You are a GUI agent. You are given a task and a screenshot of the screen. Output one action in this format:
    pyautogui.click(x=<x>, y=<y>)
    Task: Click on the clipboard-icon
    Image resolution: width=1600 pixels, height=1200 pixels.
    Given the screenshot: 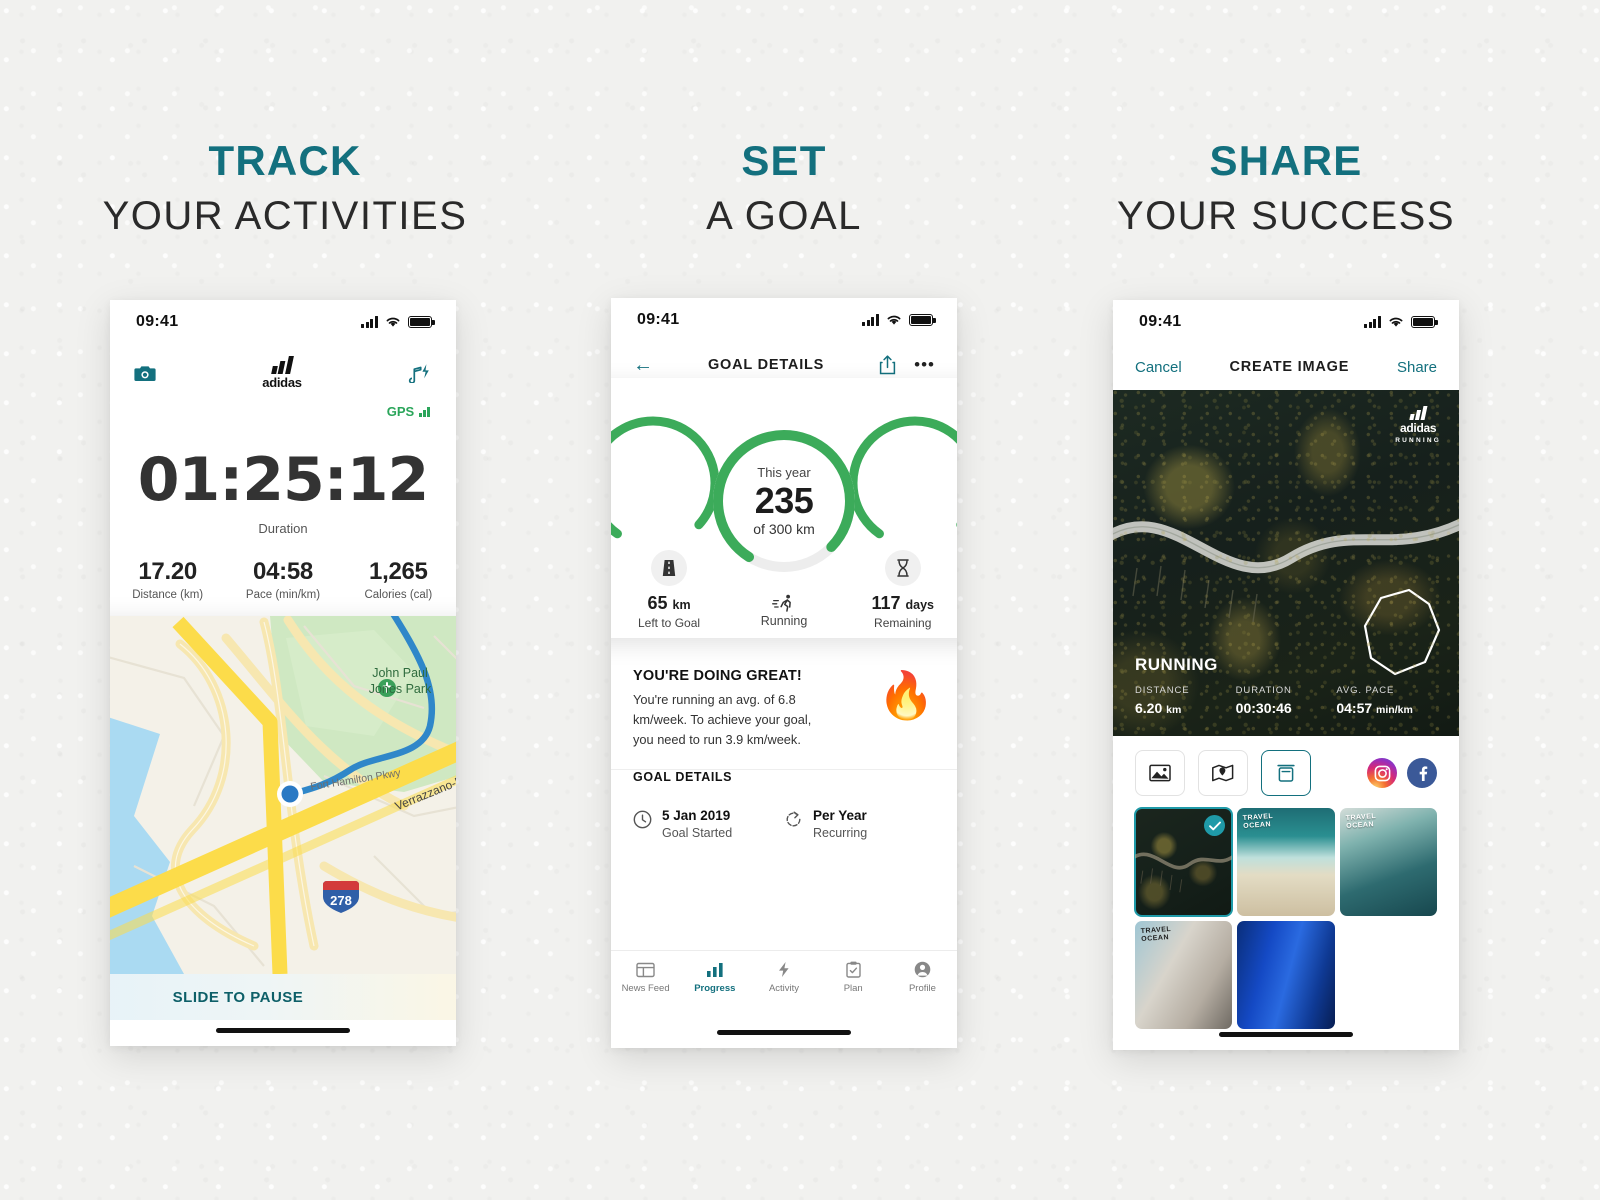 What is the action you would take?
    pyautogui.click(x=853, y=969)
    